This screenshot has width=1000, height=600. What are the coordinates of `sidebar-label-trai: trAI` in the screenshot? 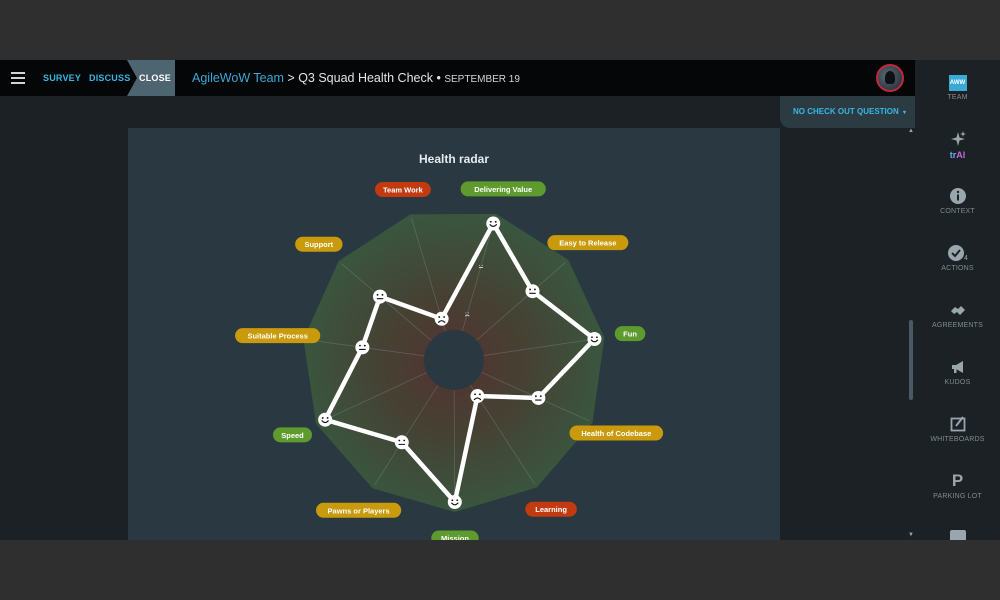 It's located at (957, 155).